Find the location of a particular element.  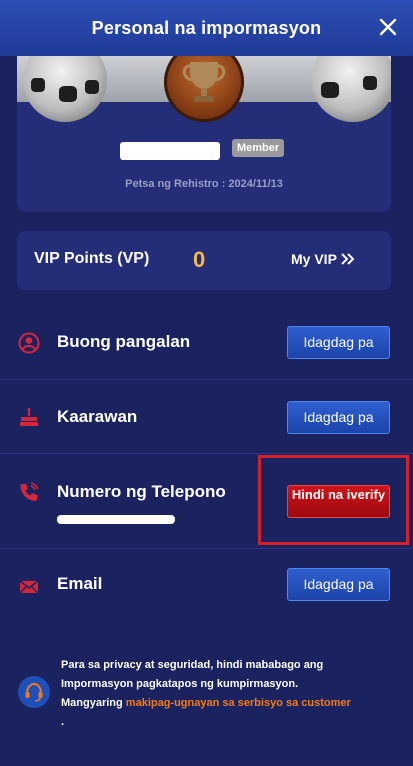

headset-icon is located at coordinates (34, 692).